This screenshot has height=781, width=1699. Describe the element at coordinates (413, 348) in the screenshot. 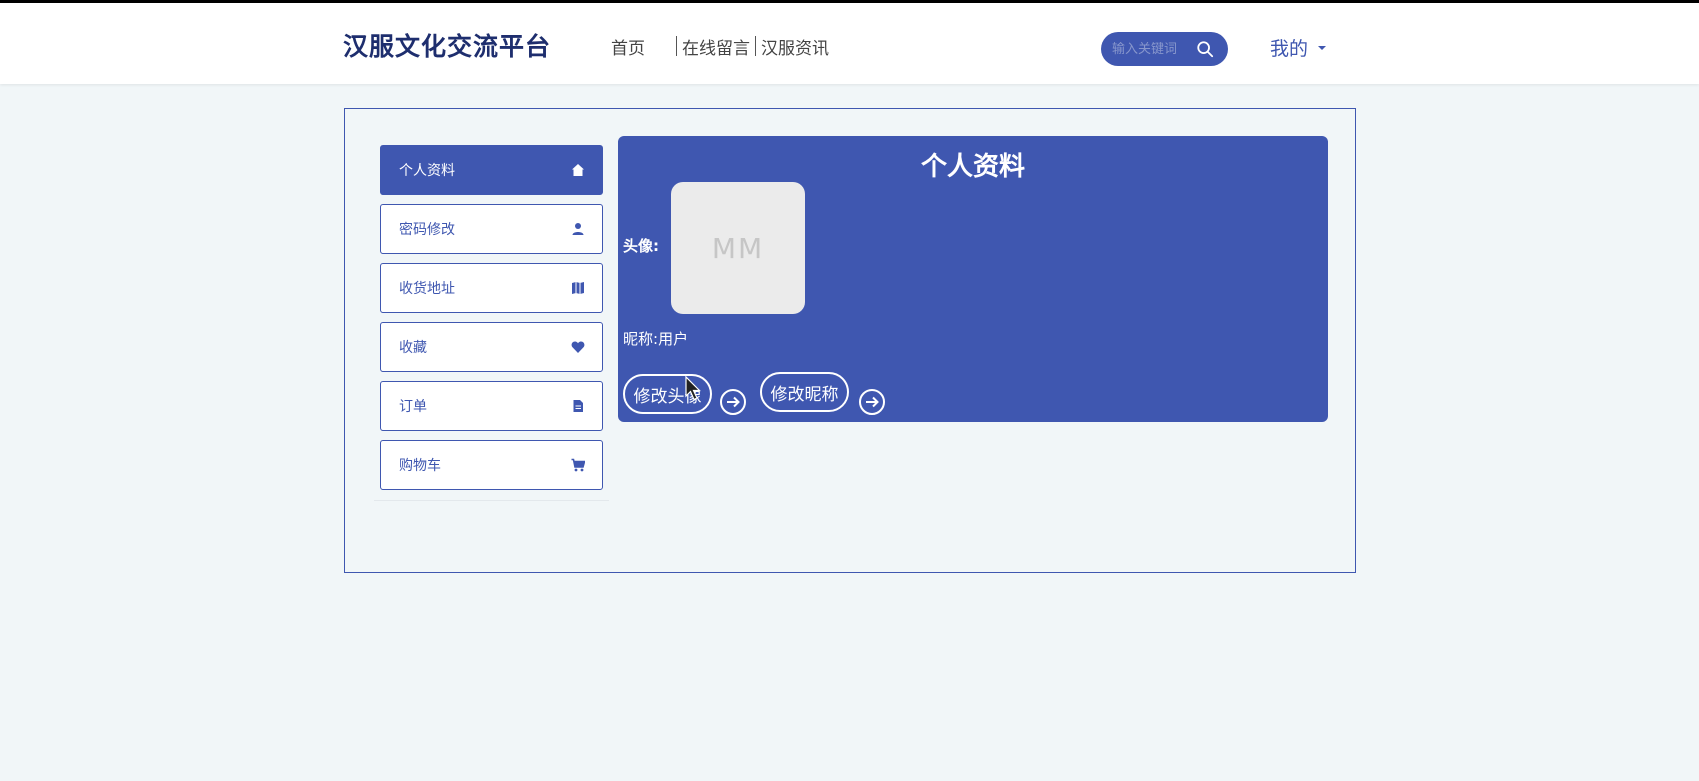

I see `sidebar-item-label: 收藏` at that location.